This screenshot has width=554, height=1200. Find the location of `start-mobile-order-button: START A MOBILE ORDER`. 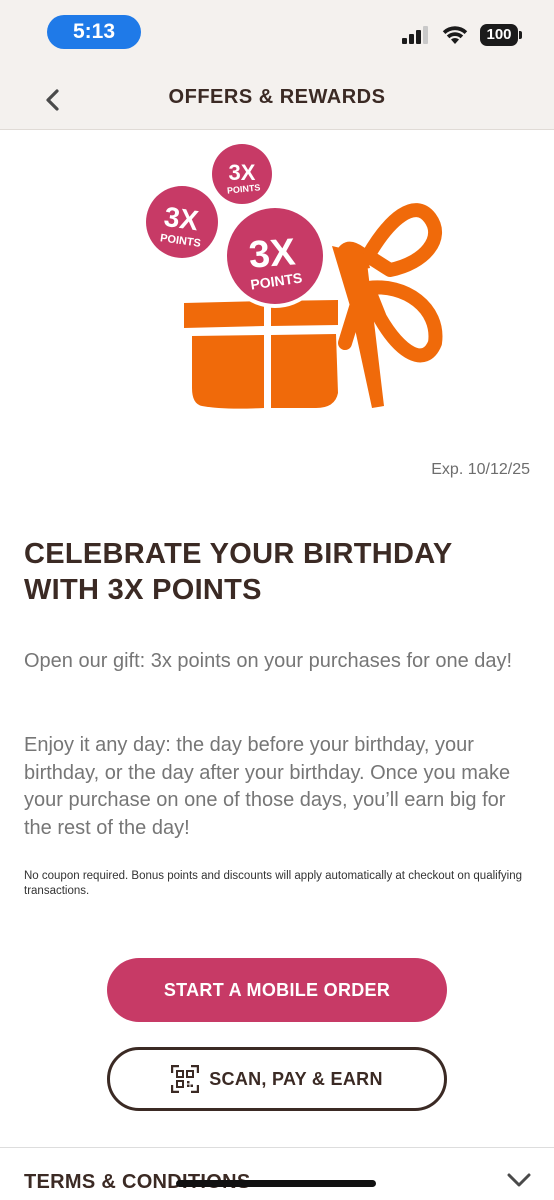

start-mobile-order-button: START A MOBILE ORDER is located at coordinates (277, 990).